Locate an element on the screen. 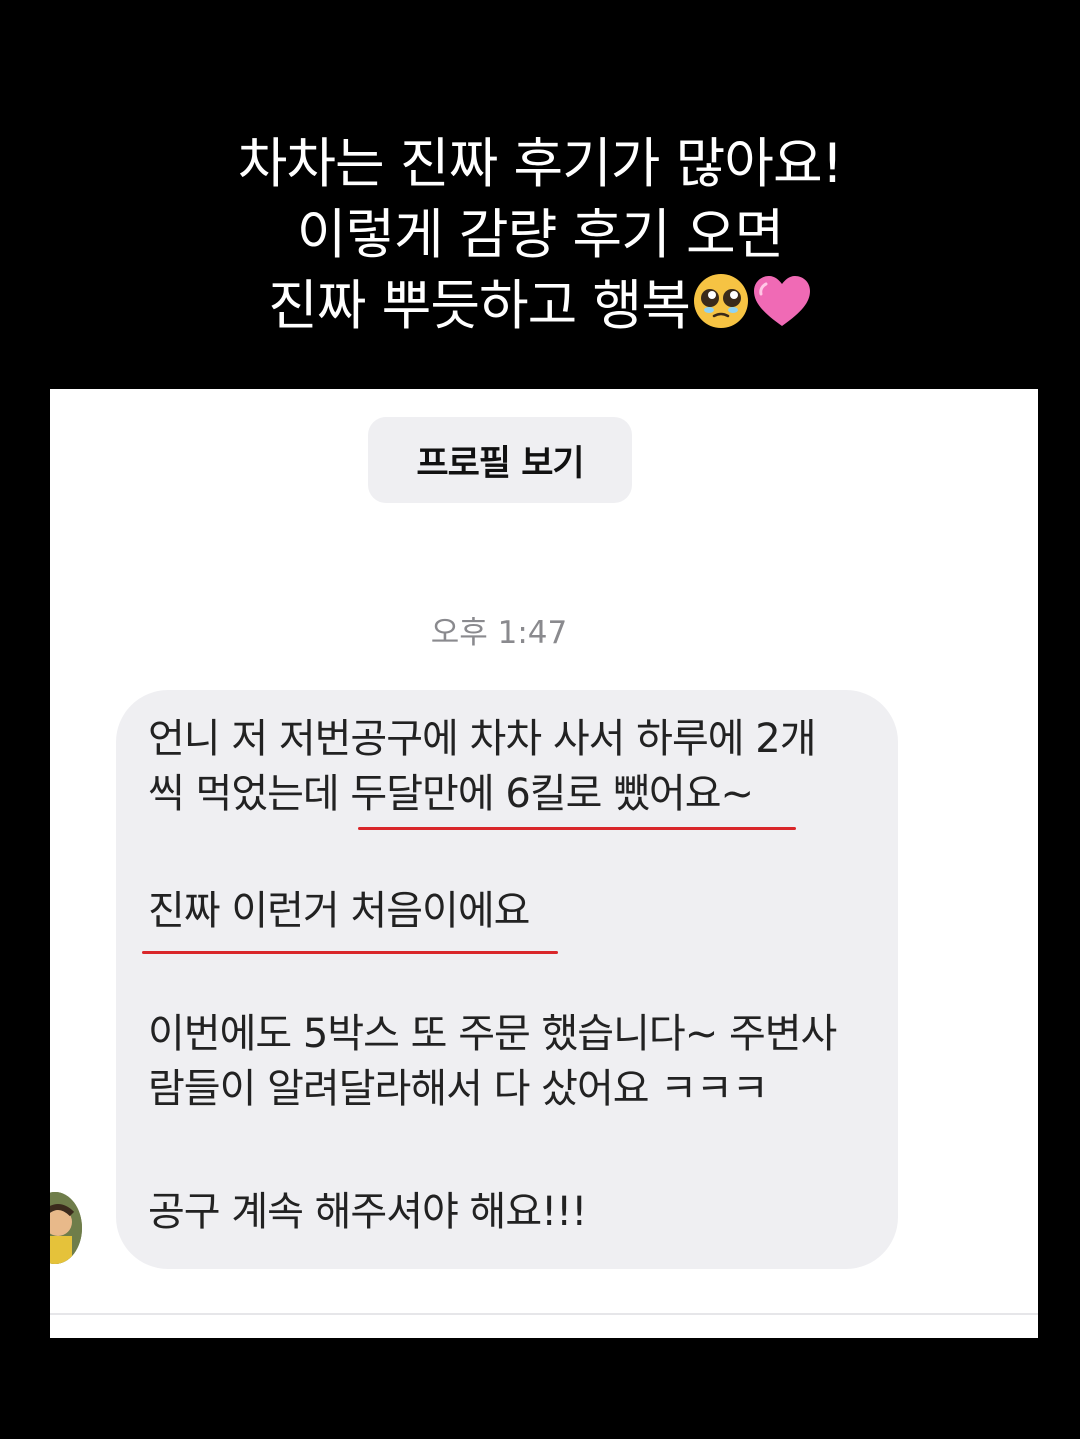 Image resolution: width=1080 pixels, height=1439 pixels. caption-line-3: 진짜 뿌듯하고 행복 is located at coordinates (540, 305).